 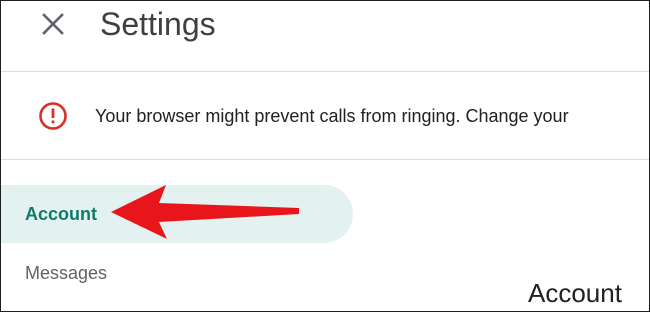 What do you see at coordinates (53, 116) in the screenshot?
I see `error-outline-icon` at bounding box center [53, 116].